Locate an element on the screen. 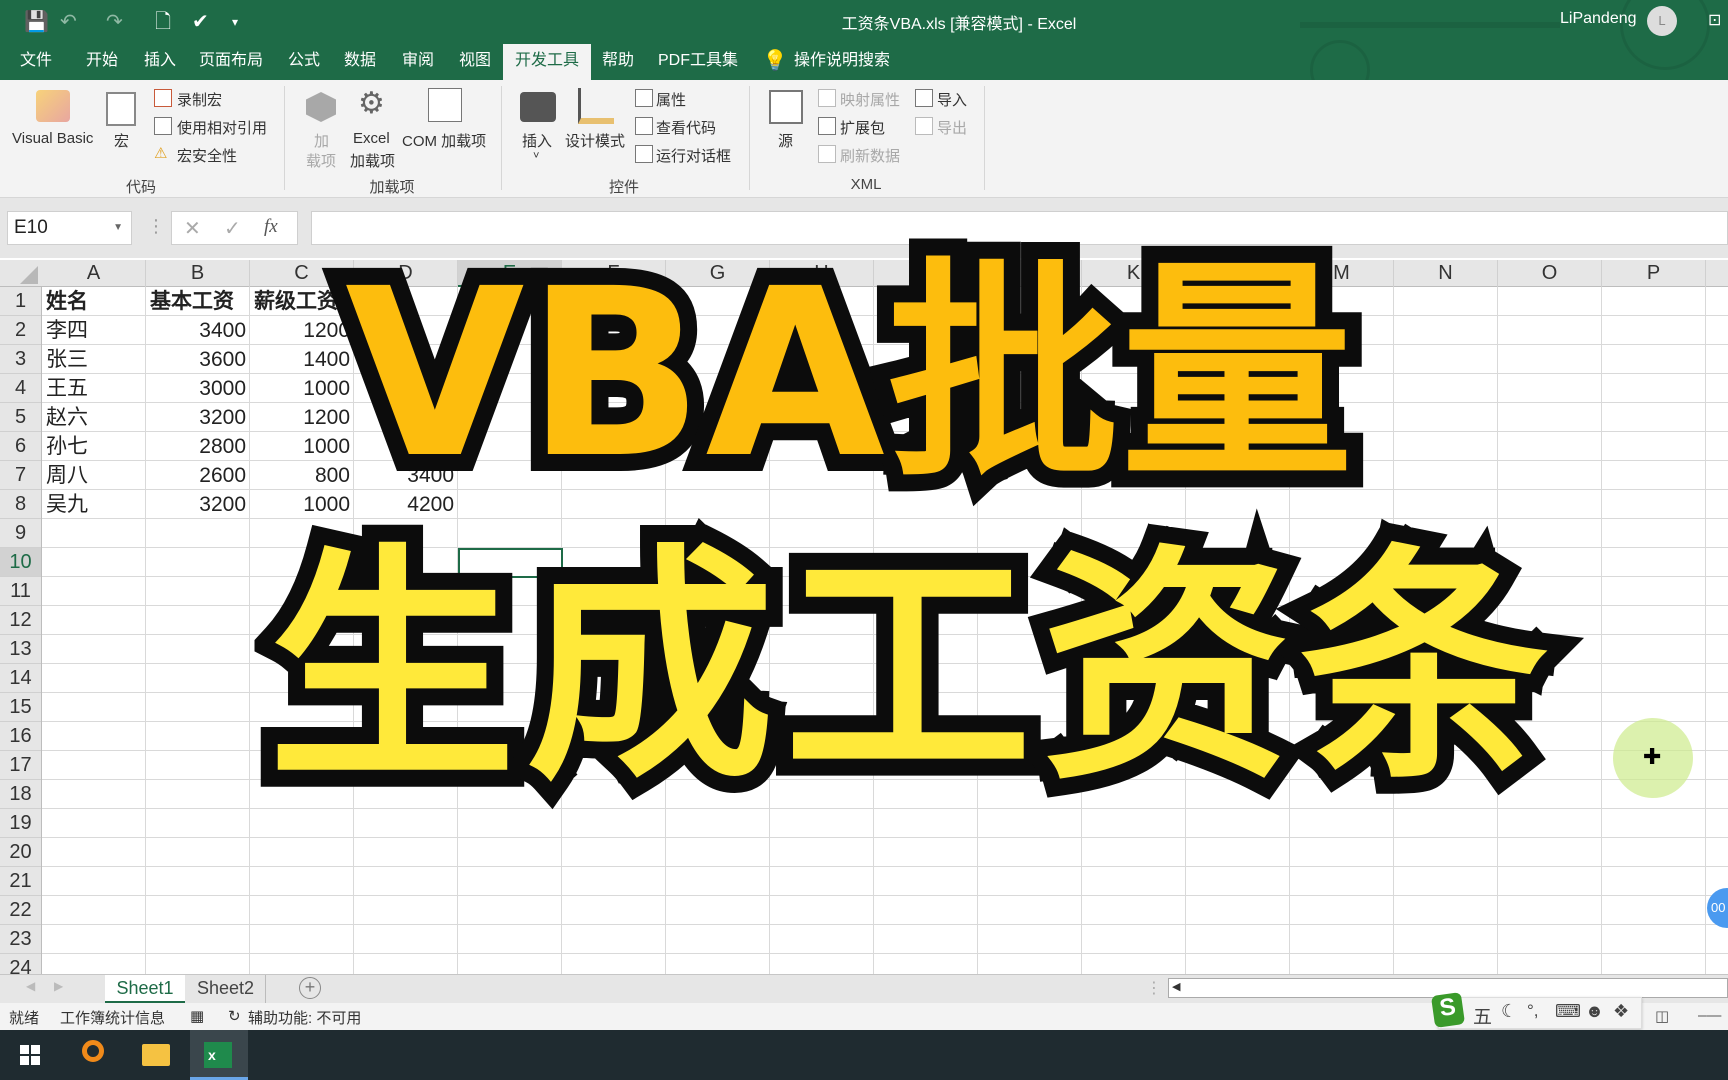 Image resolution: width=1728 pixels, height=1080 pixels. tell-me-search: 操作说明搜索 is located at coordinates (842, 62).